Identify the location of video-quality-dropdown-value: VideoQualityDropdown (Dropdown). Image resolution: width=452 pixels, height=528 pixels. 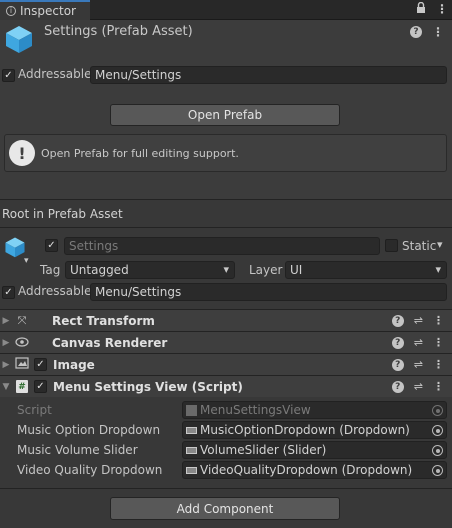
(306, 470).